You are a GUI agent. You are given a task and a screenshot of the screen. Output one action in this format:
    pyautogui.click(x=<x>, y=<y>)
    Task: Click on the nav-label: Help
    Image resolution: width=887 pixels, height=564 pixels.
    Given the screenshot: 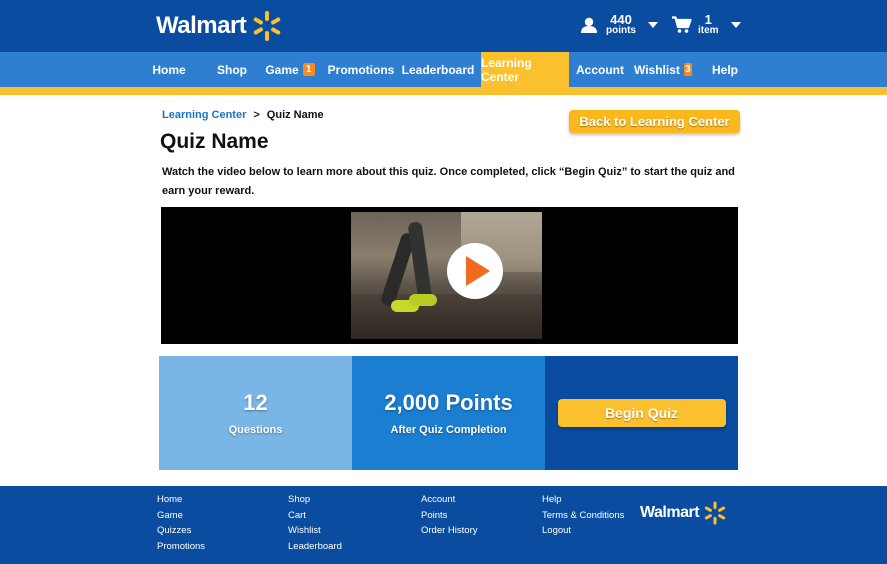 What is the action you would take?
    pyautogui.click(x=724, y=69)
    